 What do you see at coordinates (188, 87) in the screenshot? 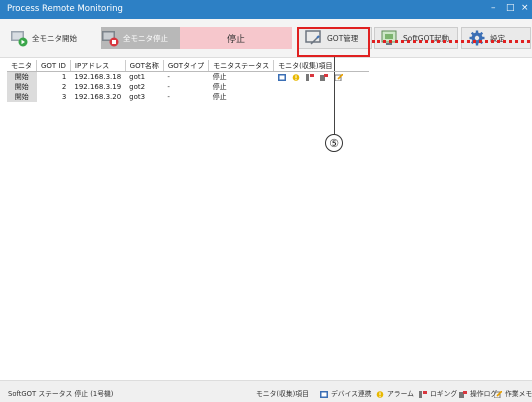
I see `table-row: 開始 2 192.168.3.19 got2 - 停止` at bounding box center [188, 87].